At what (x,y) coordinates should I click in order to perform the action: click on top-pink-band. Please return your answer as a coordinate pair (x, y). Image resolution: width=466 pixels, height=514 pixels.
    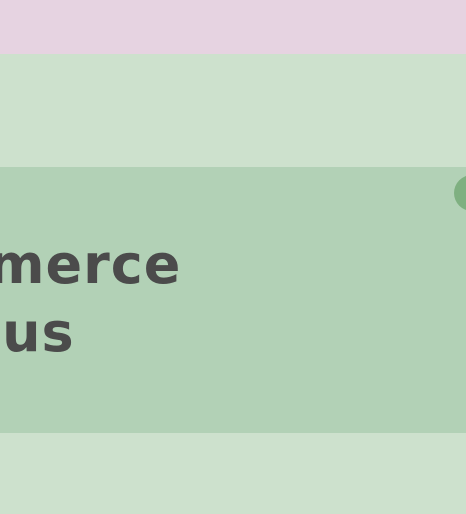
    Looking at the image, I should click on (233, 27).